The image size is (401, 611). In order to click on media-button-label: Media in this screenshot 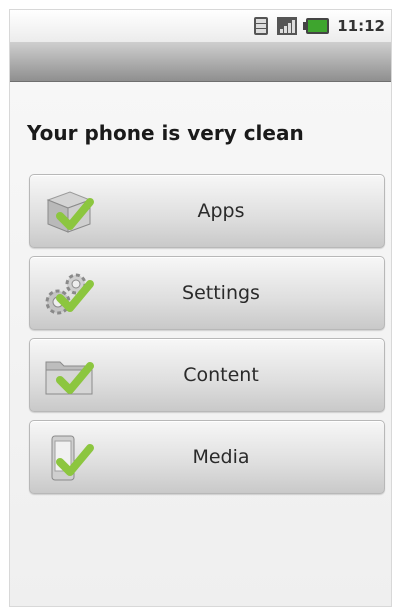, I will do `click(221, 457)`.